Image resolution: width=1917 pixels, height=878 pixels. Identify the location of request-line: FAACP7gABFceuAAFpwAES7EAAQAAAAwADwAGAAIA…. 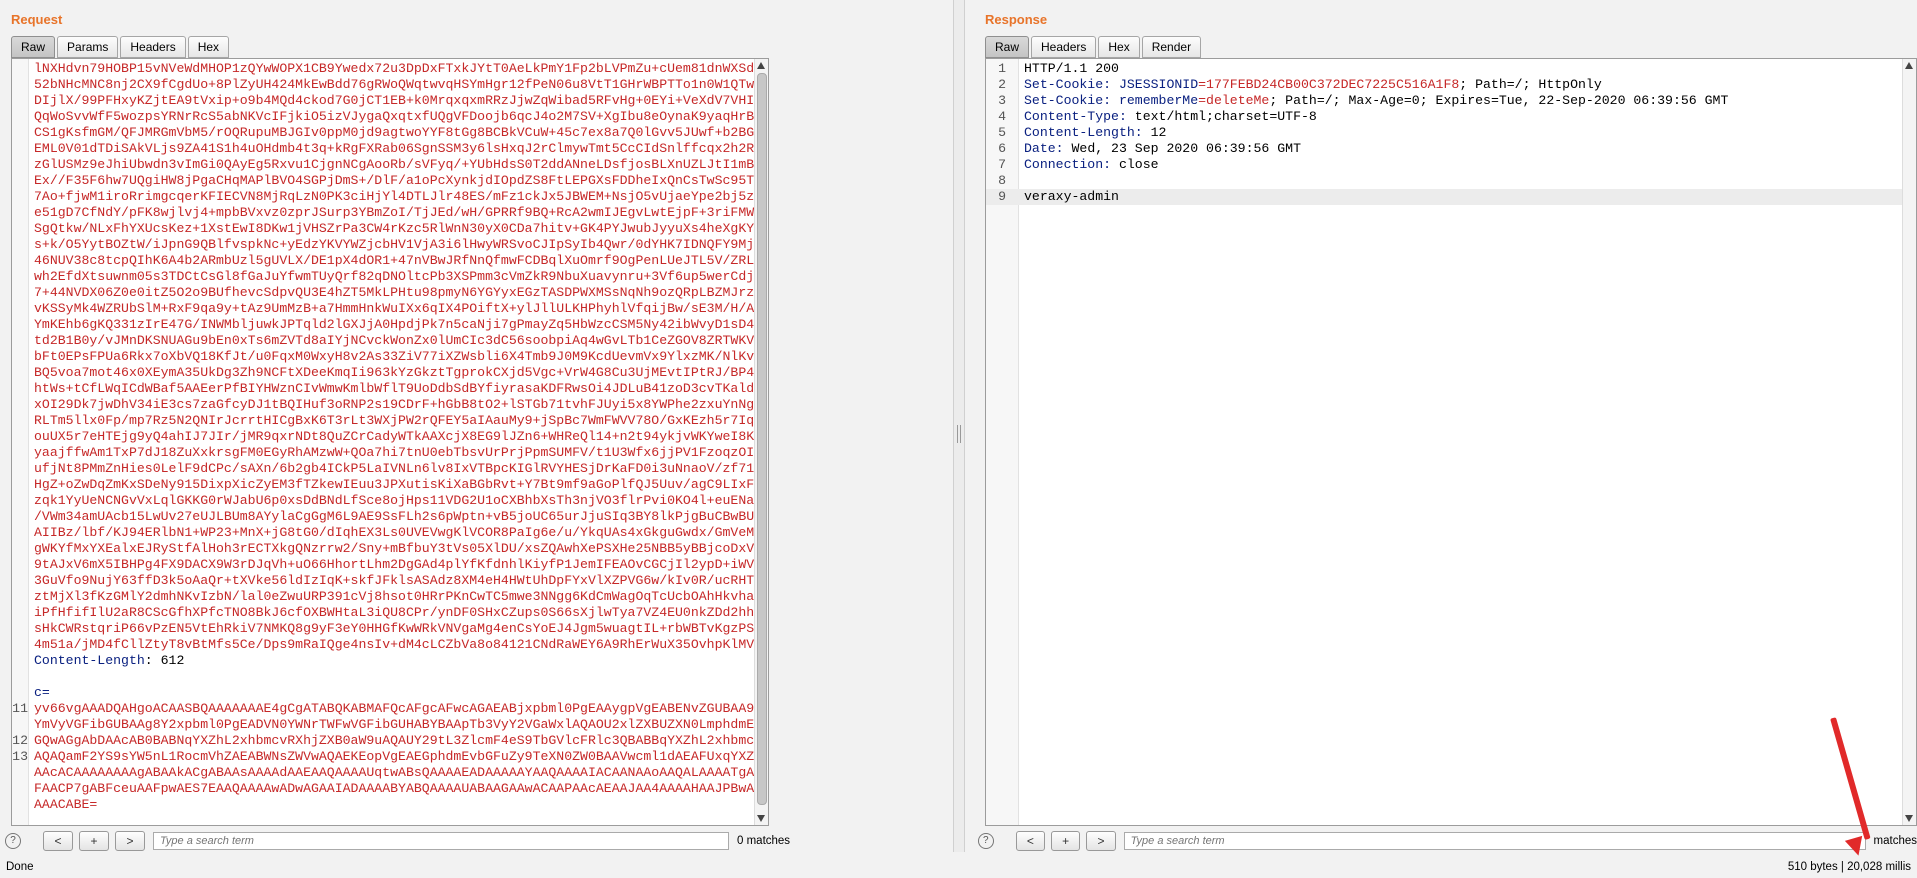
(383, 789).